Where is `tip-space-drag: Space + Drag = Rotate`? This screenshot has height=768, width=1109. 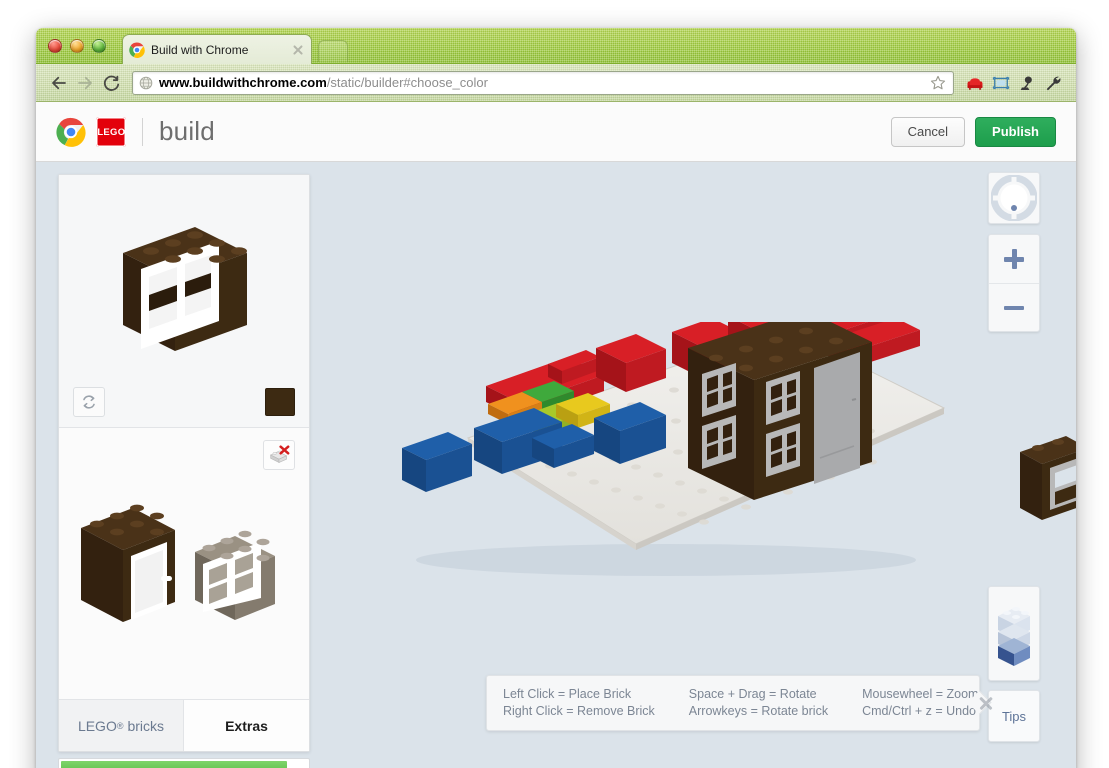 tip-space-drag: Space + Drag = Rotate is located at coordinates (752, 694).